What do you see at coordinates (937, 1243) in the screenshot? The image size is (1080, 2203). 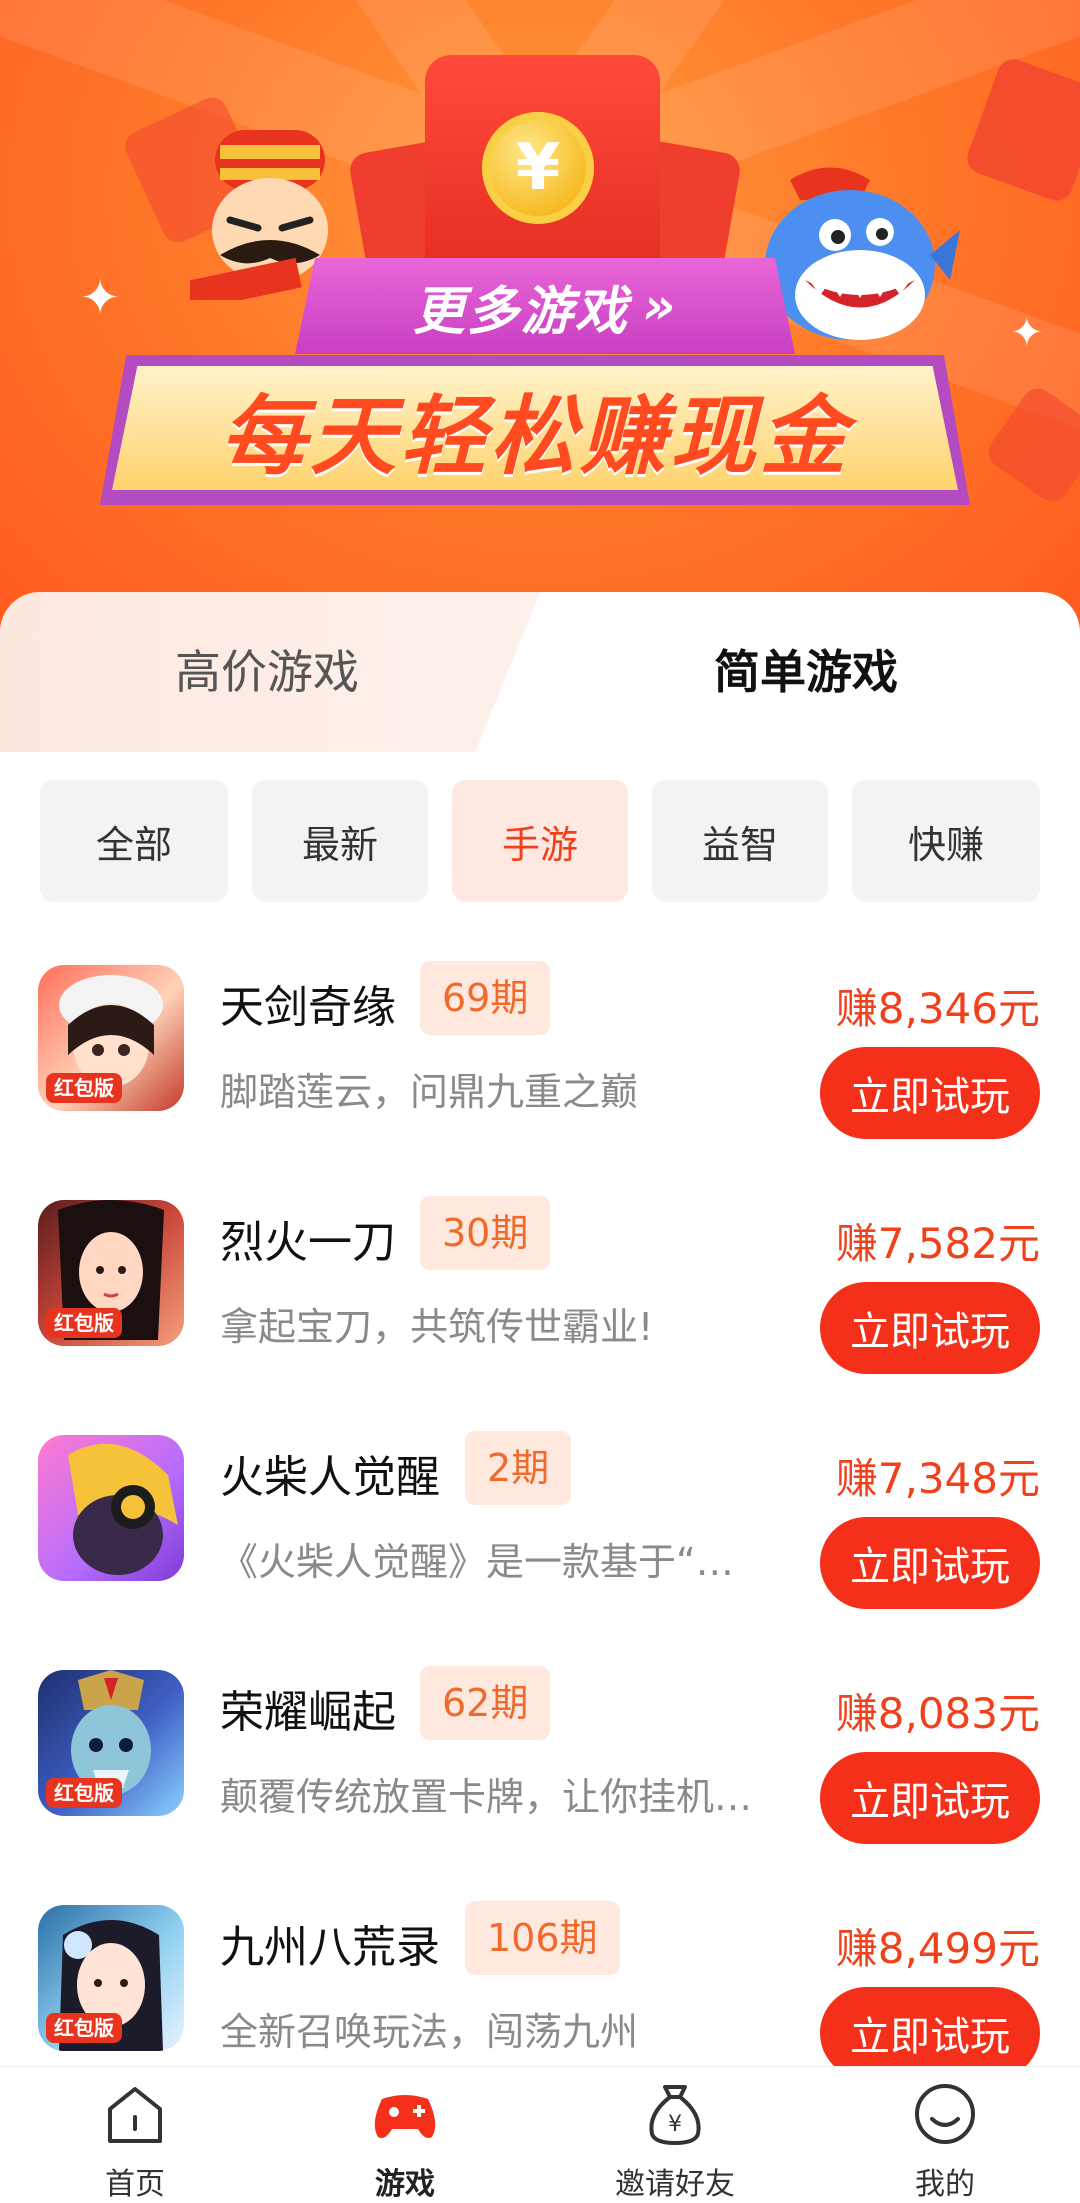 I see `earn-amount: 赚7,582元` at bounding box center [937, 1243].